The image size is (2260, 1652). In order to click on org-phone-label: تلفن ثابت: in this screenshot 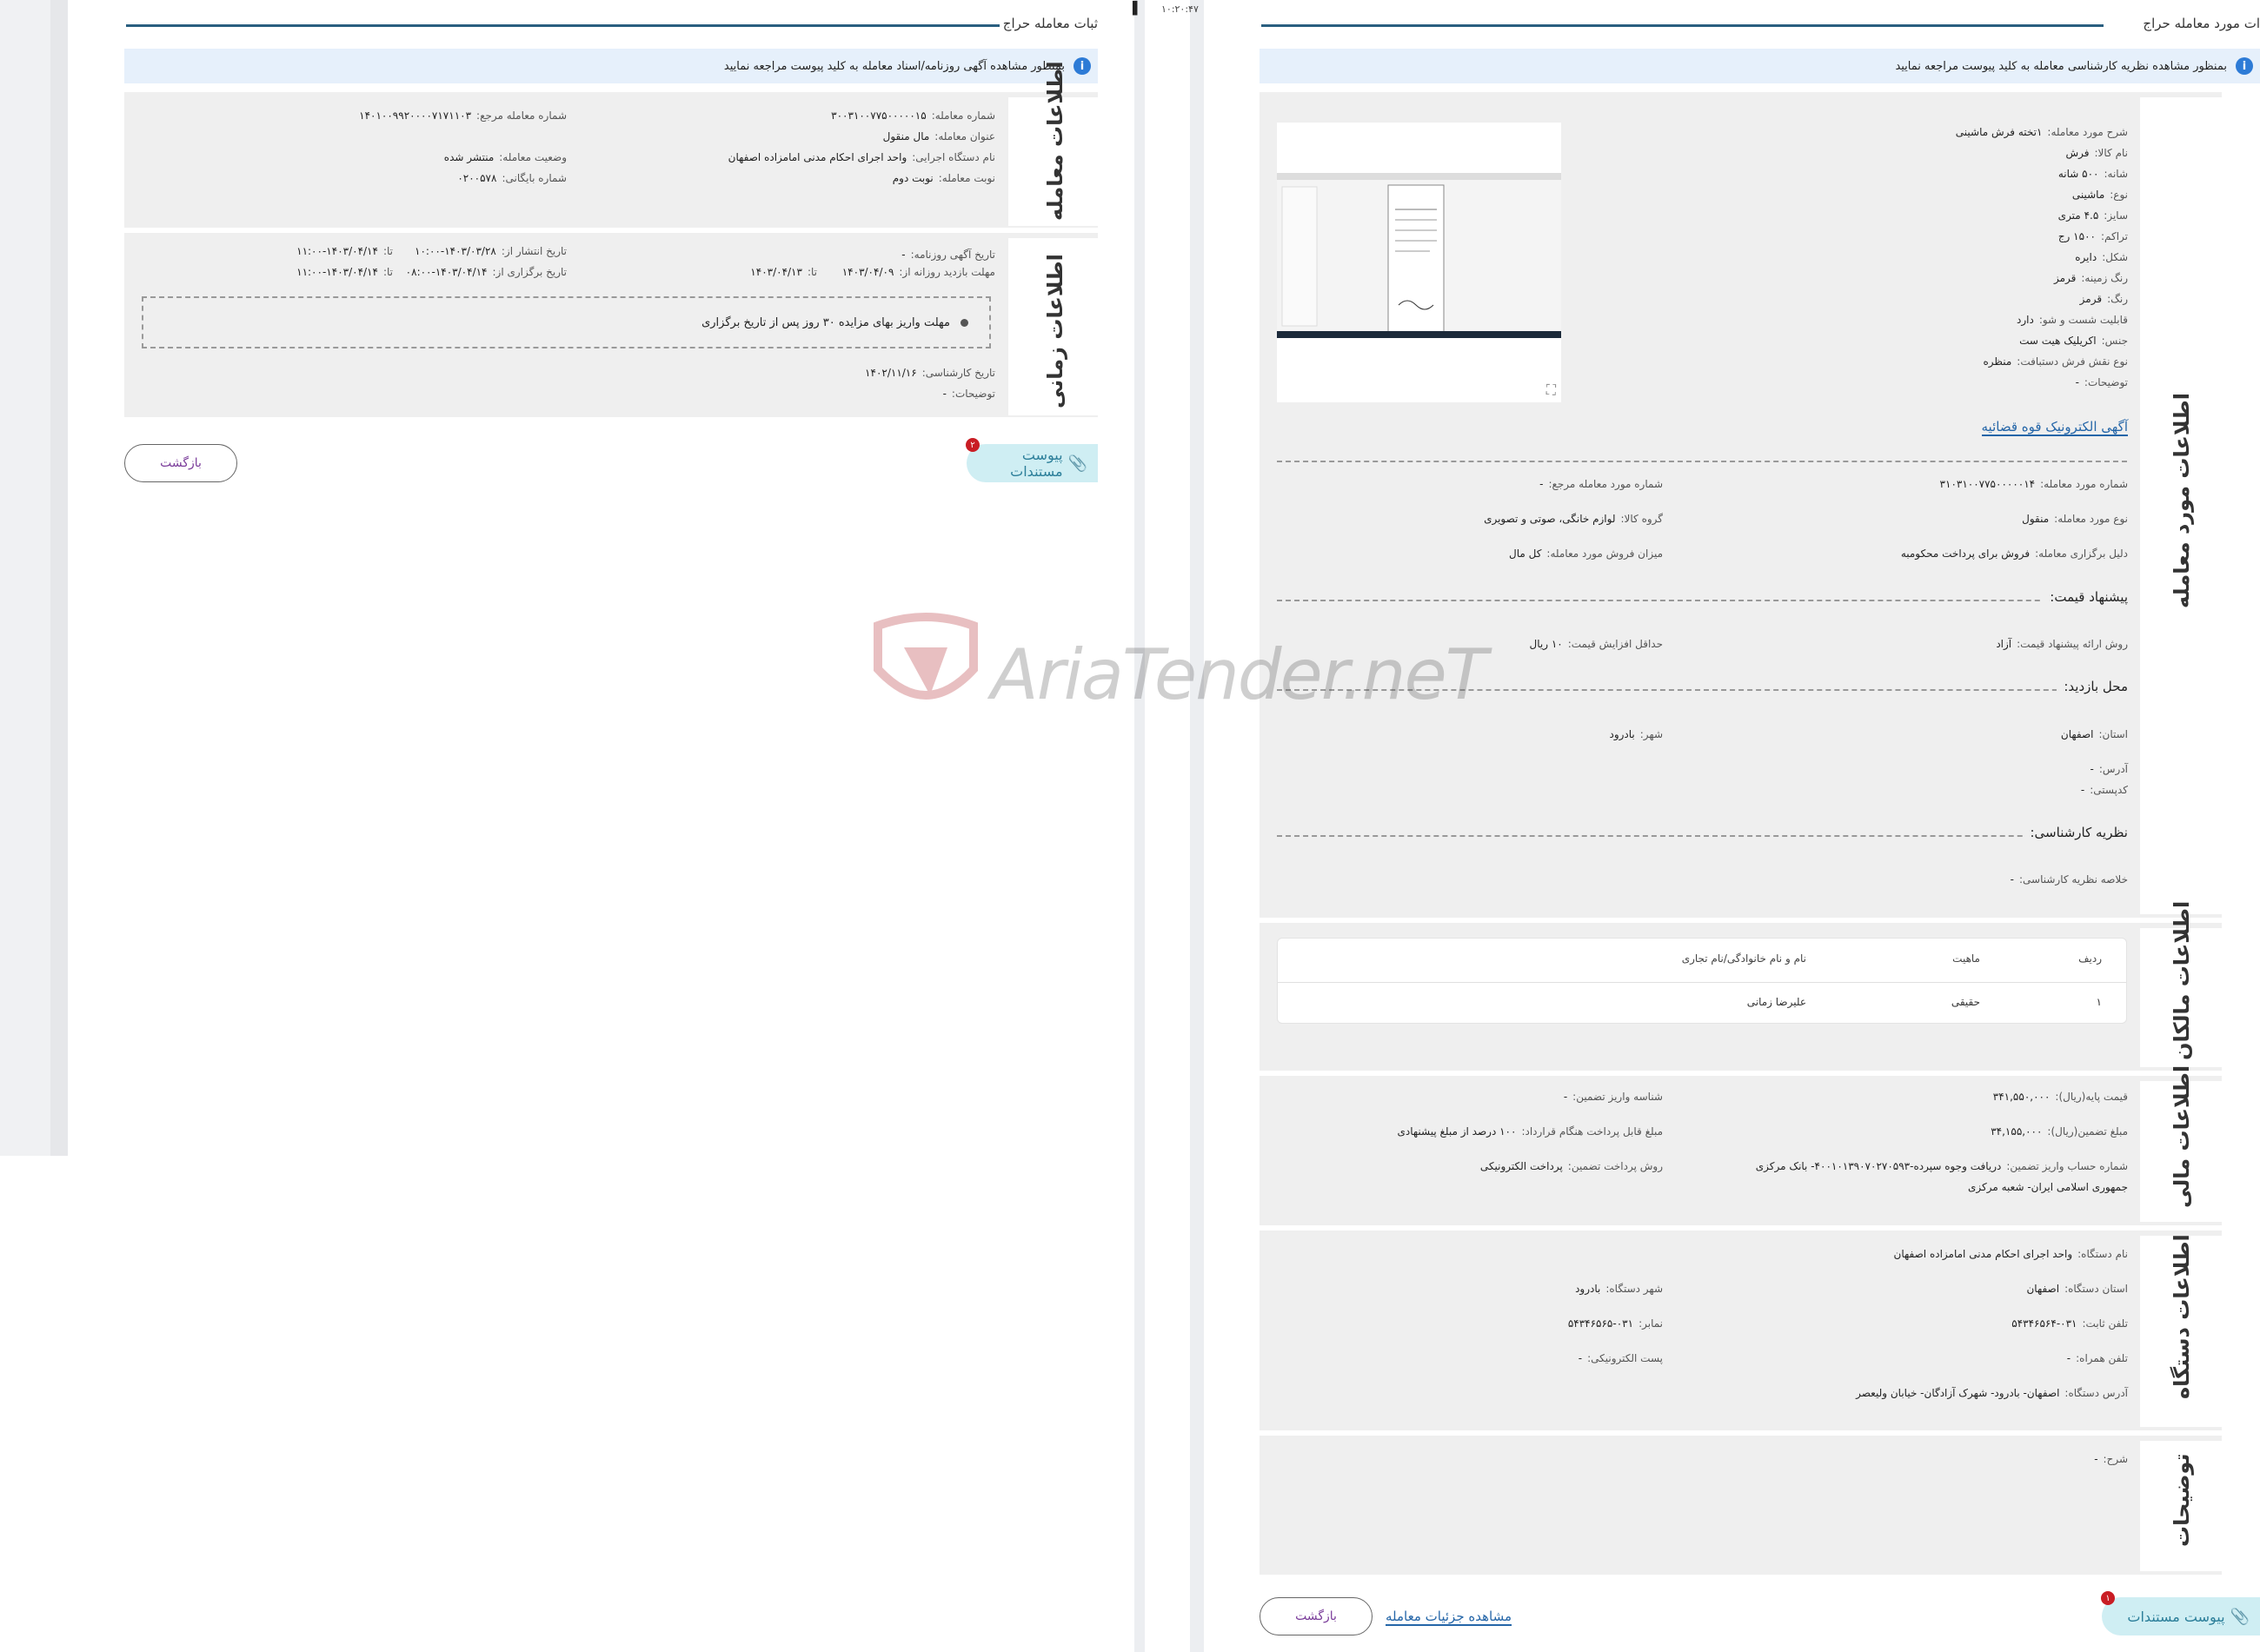, I will do `click(2105, 1324)`.